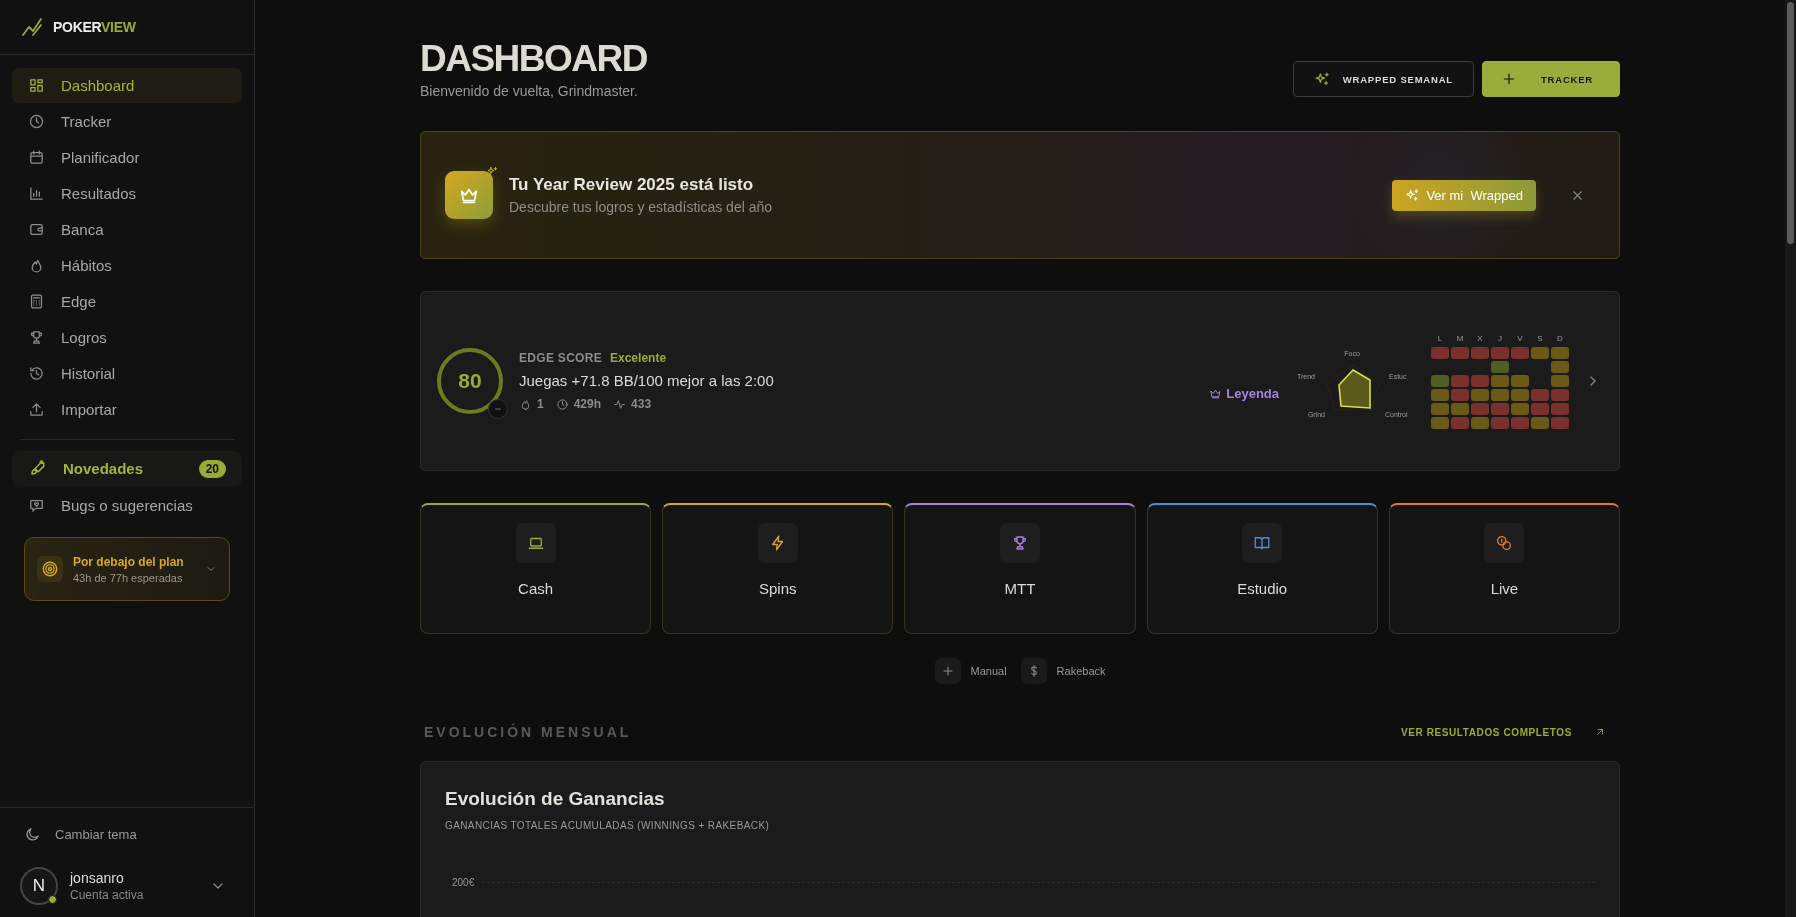  What do you see at coordinates (540, 404) in the screenshot?
I see `stat-value: 1` at bounding box center [540, 404].